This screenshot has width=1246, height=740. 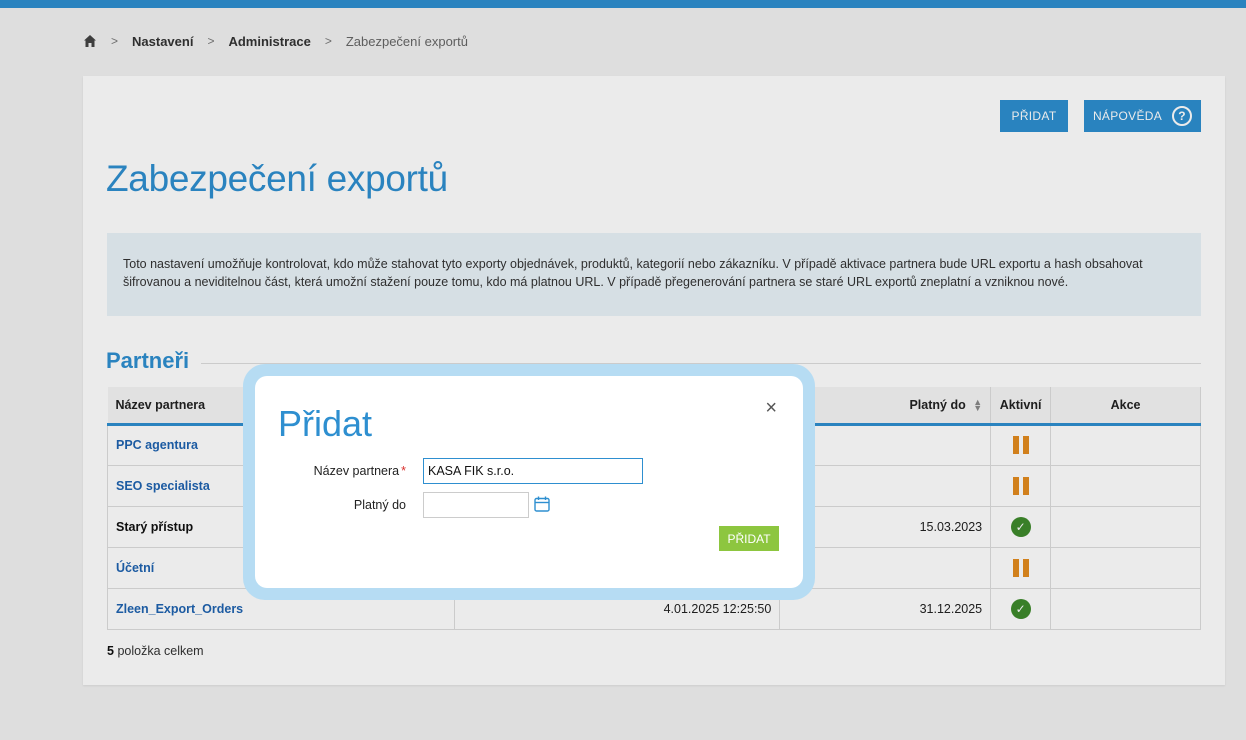 What do you see at coordinates (379, 505) in the screenshot?
I see `valid-until-label: Platný do` at bounding box center [379, 505].